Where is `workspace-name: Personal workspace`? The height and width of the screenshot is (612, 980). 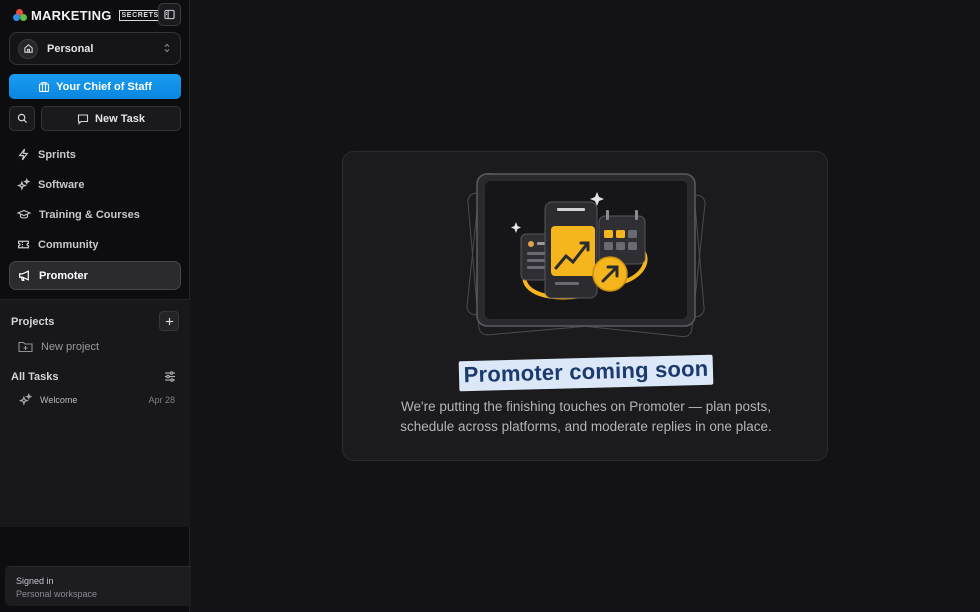 workspace-name: Personal workspace is located at coordinates (57, 594).